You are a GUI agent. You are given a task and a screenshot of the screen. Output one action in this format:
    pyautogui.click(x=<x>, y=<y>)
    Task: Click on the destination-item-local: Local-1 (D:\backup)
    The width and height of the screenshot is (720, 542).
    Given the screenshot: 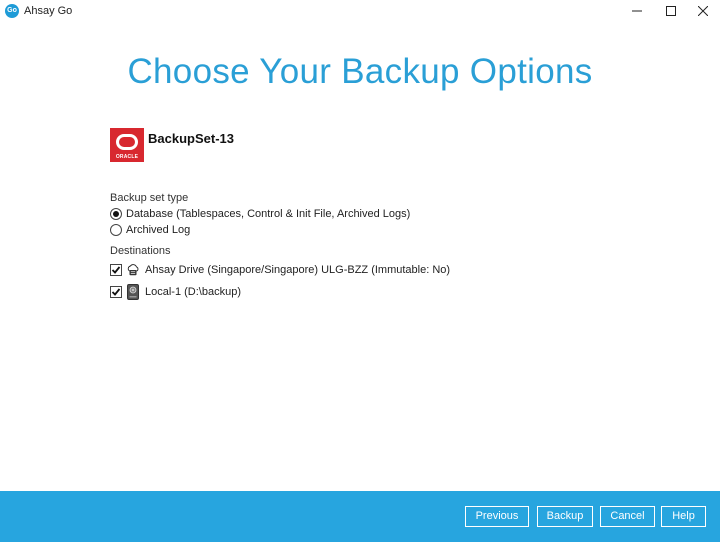 What is the action you would take?
    pyautogui.click(x=175, y=292)
    